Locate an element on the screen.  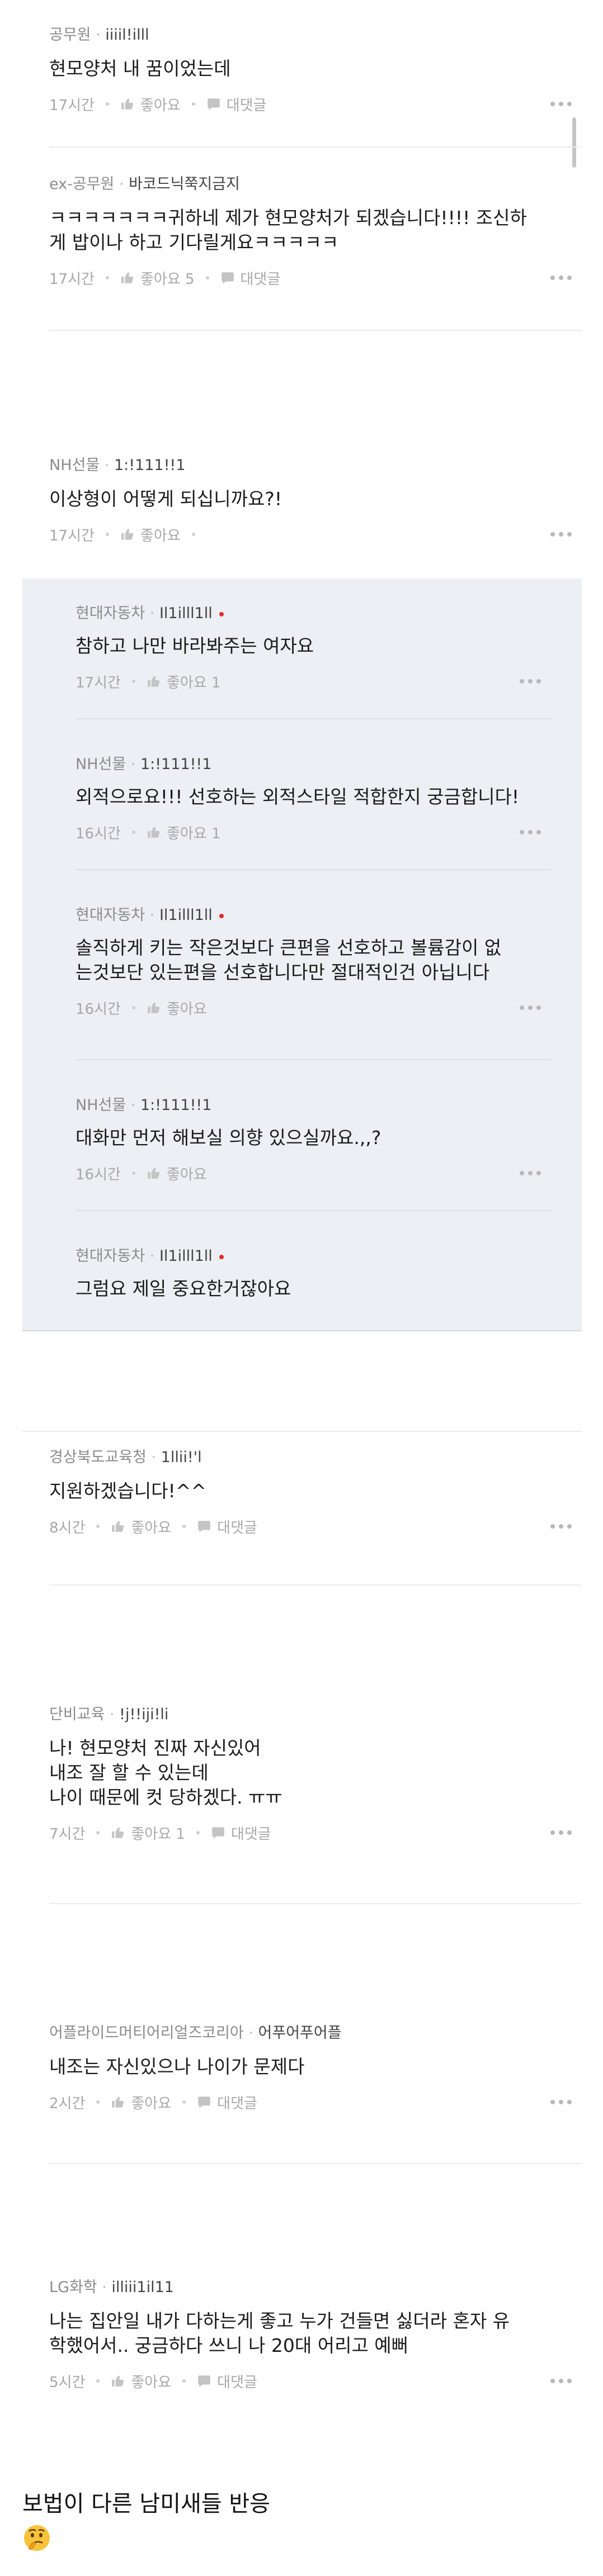
reply-text: 외적으로요!!! 선호하는 외적스타일 적합한지 궁금합니다! is located at coordinates (298, 797).